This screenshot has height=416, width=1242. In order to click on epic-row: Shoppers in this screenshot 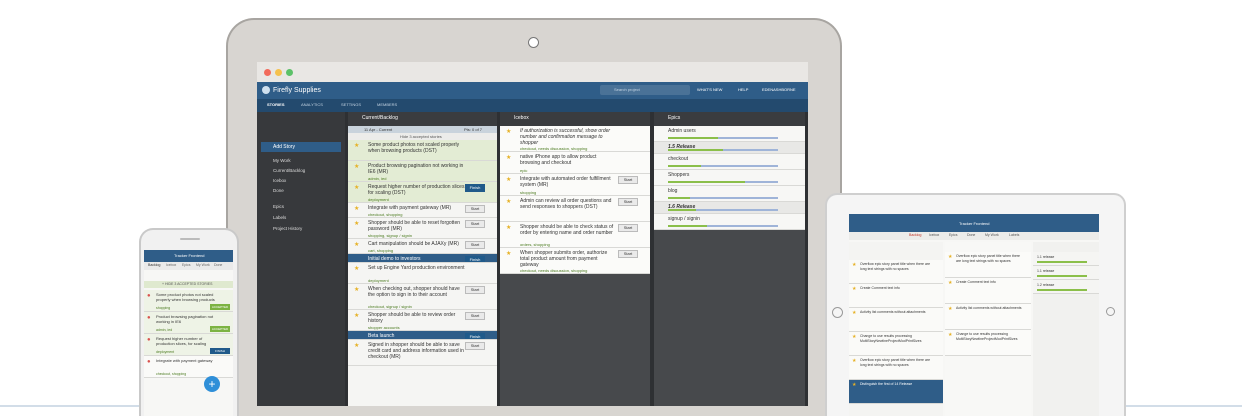, I will do `click(729, 178)`.